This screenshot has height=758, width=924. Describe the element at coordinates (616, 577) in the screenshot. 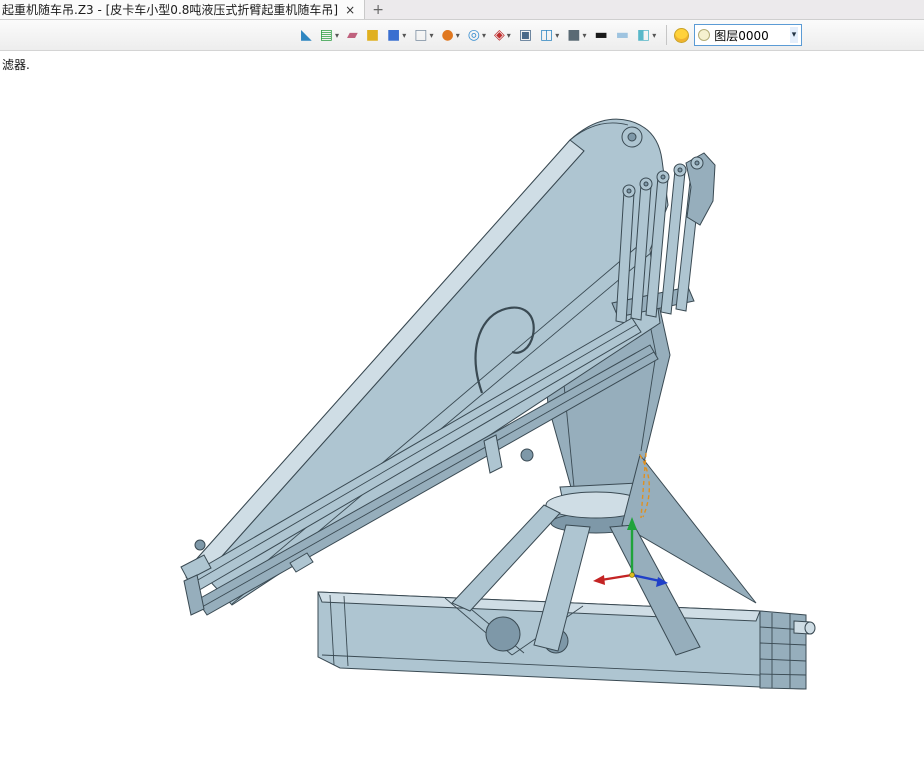

I see `x-axis-red` at that location.